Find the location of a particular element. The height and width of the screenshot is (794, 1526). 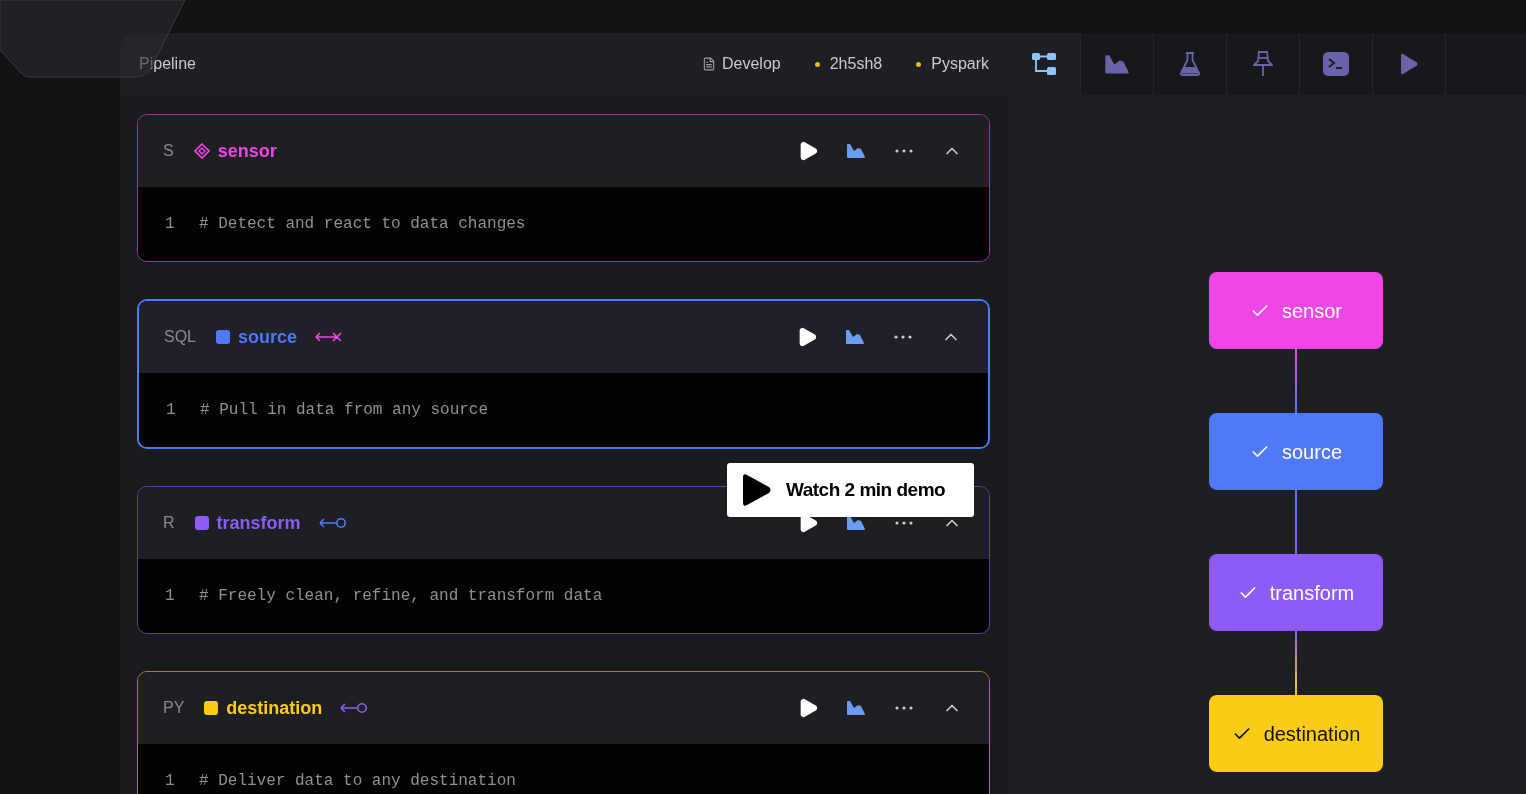

notebook-title: Pipeline is located at coordinates (167, 64).